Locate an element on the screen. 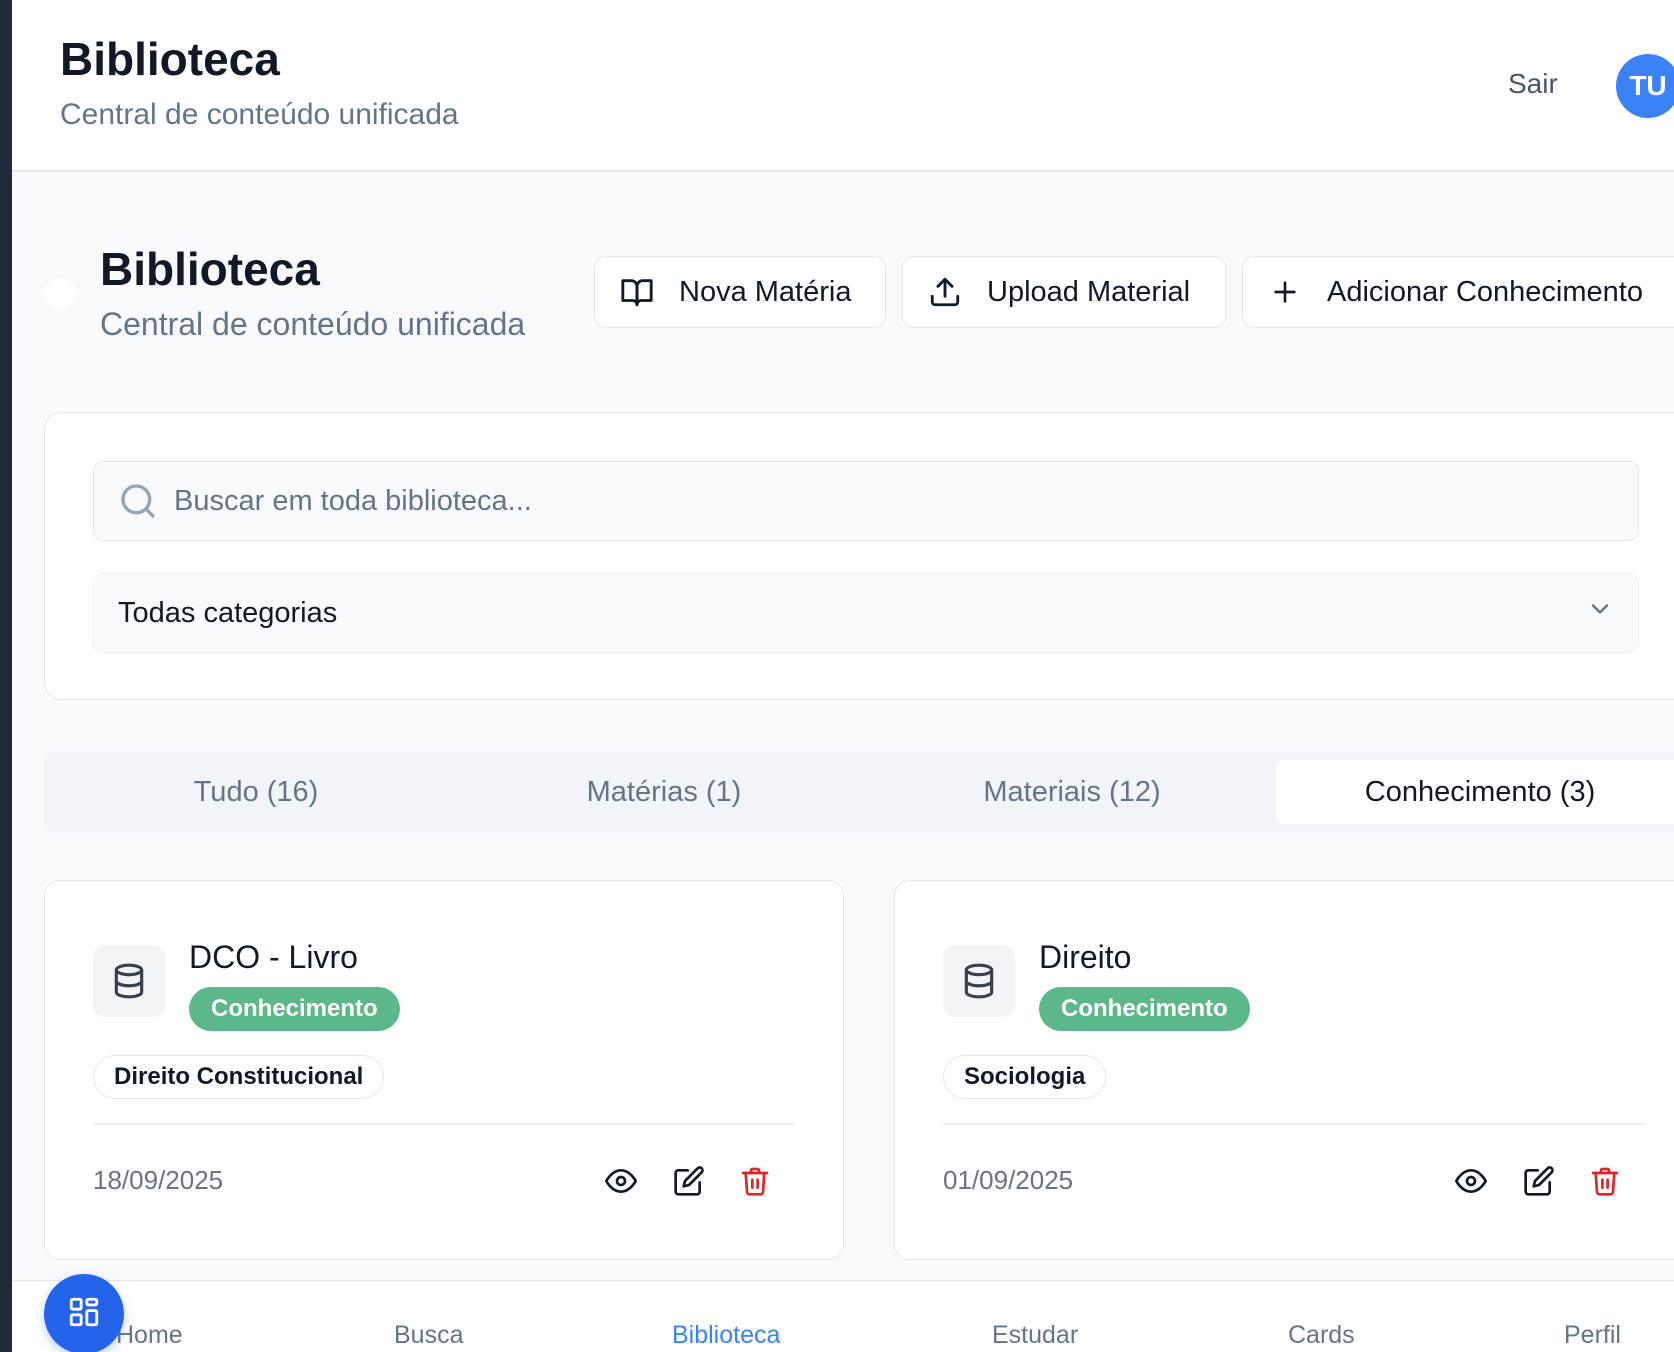  page-header-dot is located at coordinates (60, 294).